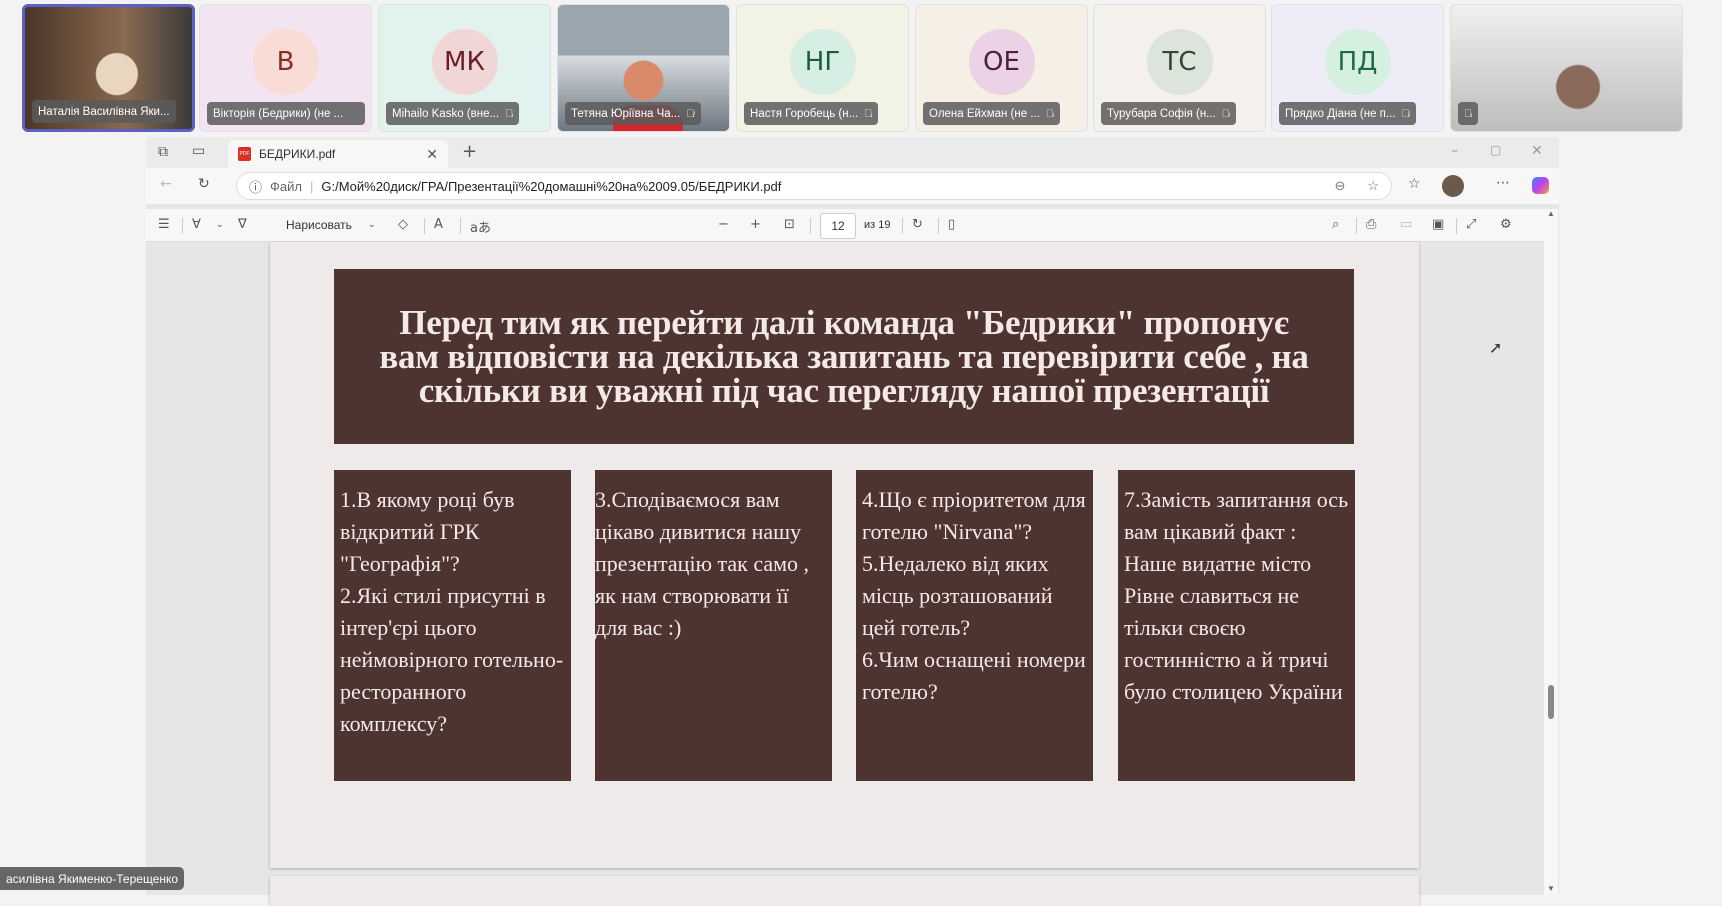 Image resolution: width=1722 pixels, height=906 pixels. What do you see at coordinates (319, 225) in the screenshot?
I see `draw-button: Нарисовать` at bounding box center [319, 225].